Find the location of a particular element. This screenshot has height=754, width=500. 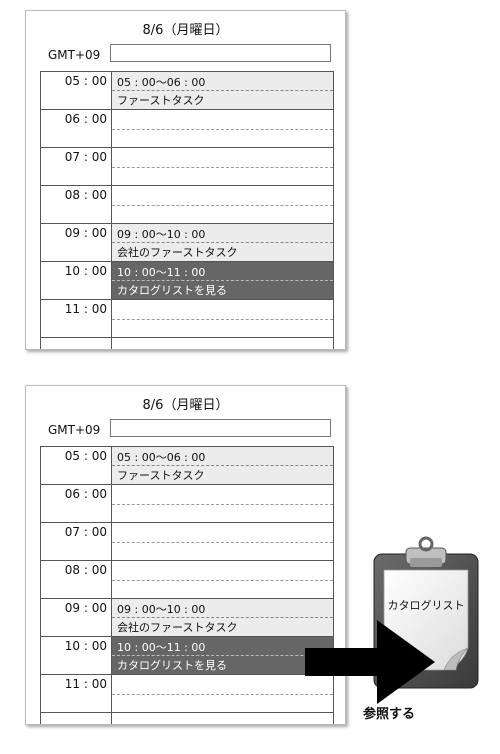

clipboard-label: カタログリスト is located at coordinates (426, 605).